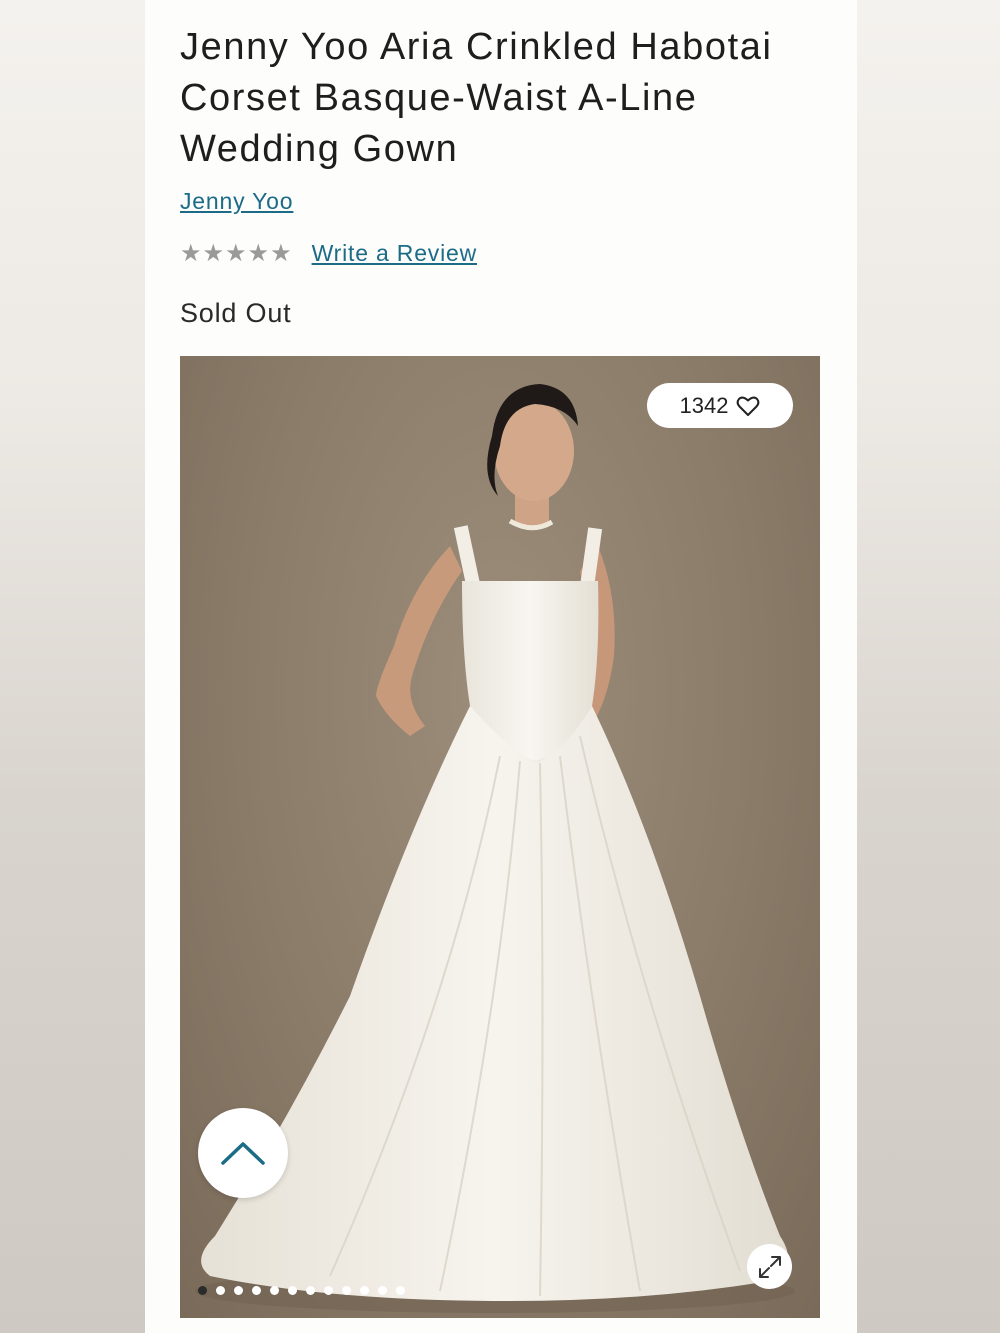 The width and height of the screenshot is (1000, 1333). What do you see at coordinates (236, 201) in the screenshot?
I see `brand-link: Jenny Yoo` at bounding box center [236, 201].